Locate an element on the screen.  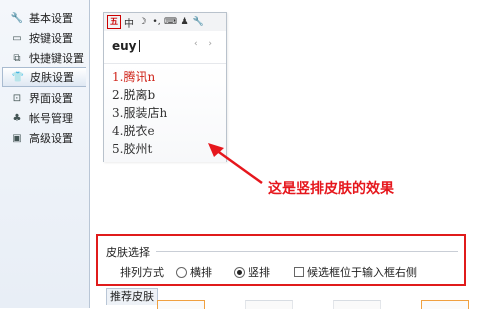
sidebar-item-basic-settings: 🔧 基本设置 is located at coordinates (44, 18).